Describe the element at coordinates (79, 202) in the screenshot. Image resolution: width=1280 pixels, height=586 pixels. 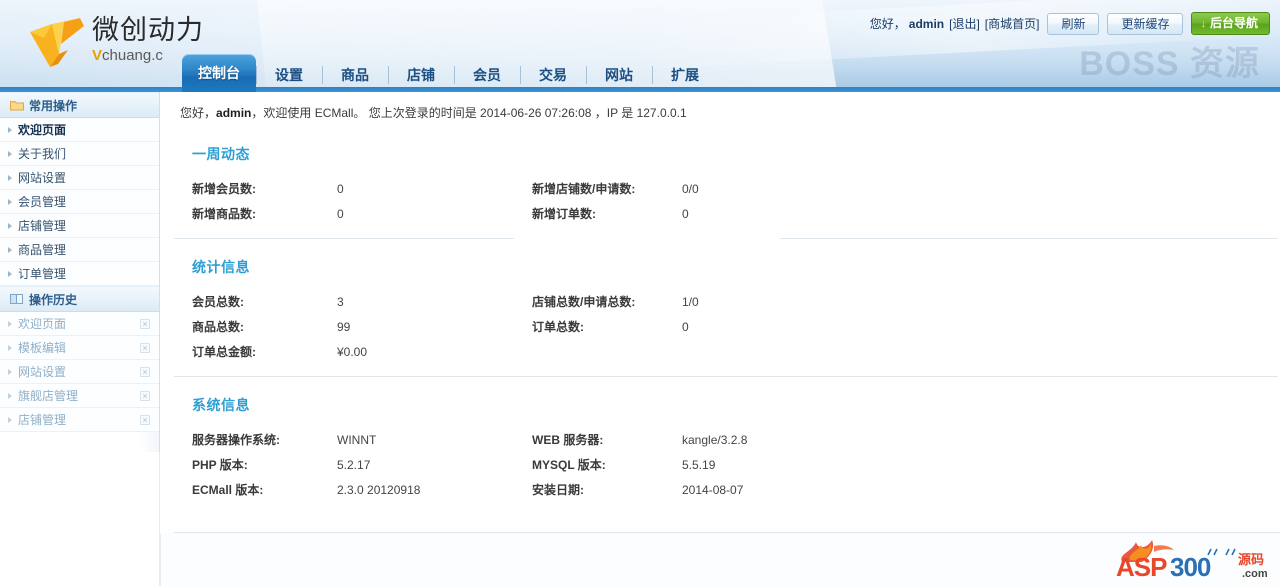
I see `sidebar-item-member-management: 会员管理` at that location.